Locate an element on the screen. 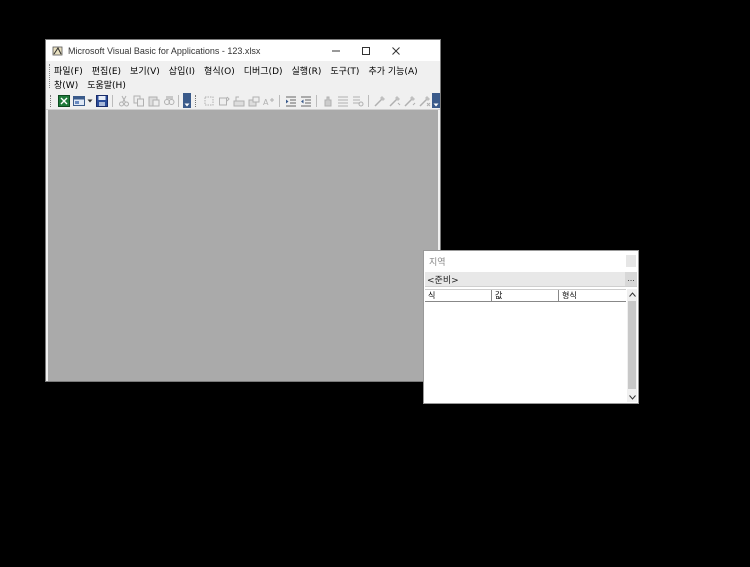  scroll-thumb is located at coordinates (632, 345).